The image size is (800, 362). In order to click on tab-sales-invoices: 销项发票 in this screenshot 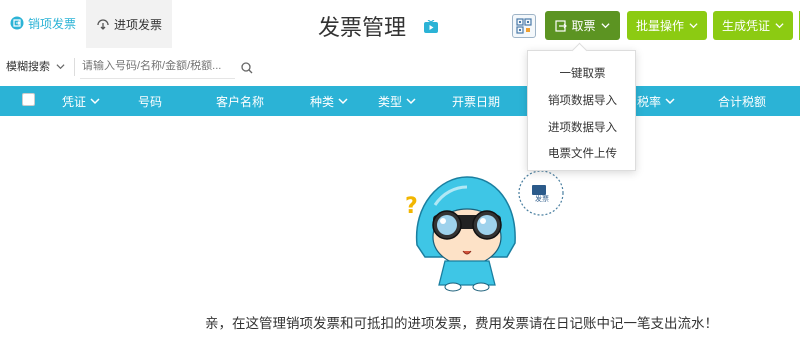, I will do `click(43, 24)`.